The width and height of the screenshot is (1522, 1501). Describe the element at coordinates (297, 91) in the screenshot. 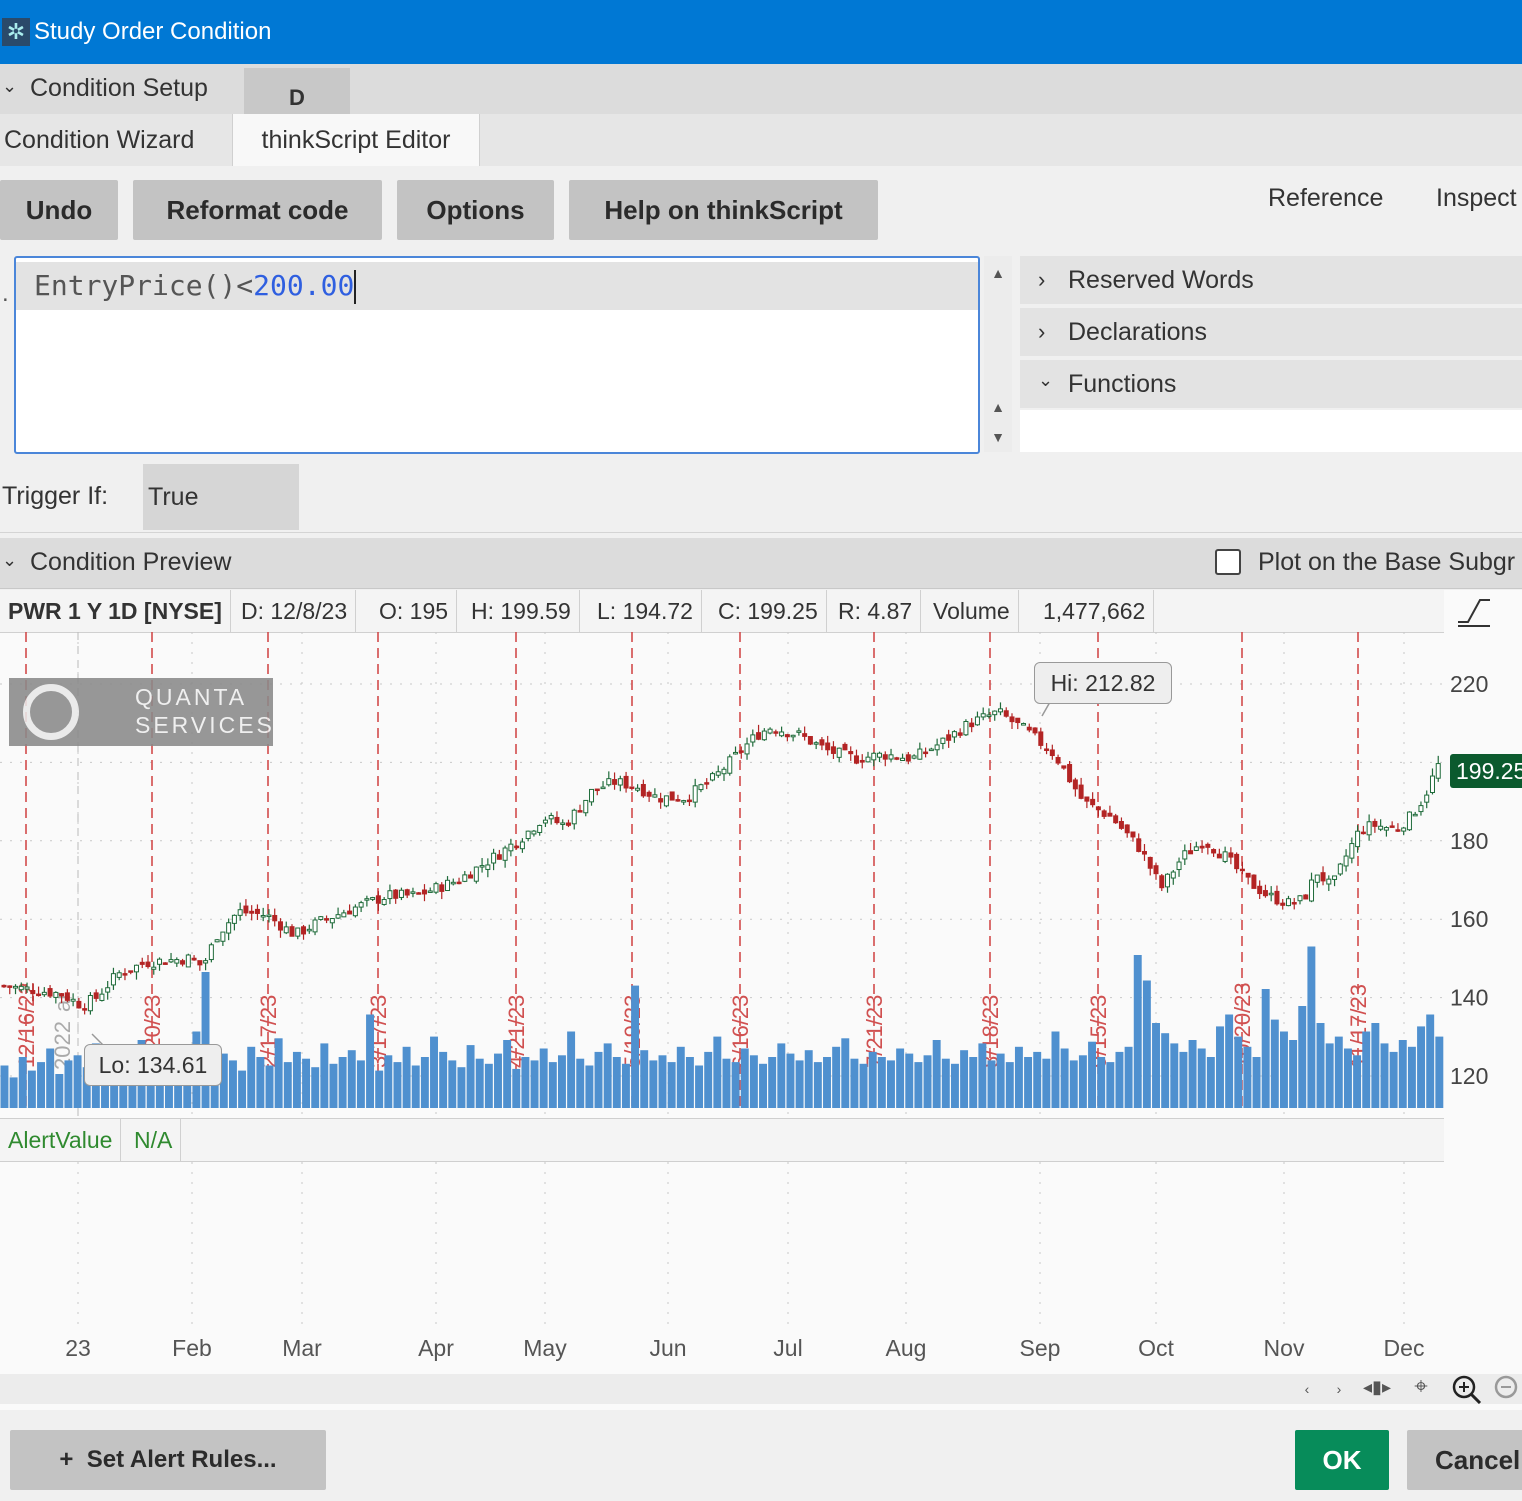

I see `aggregation-selector: D` at that location.